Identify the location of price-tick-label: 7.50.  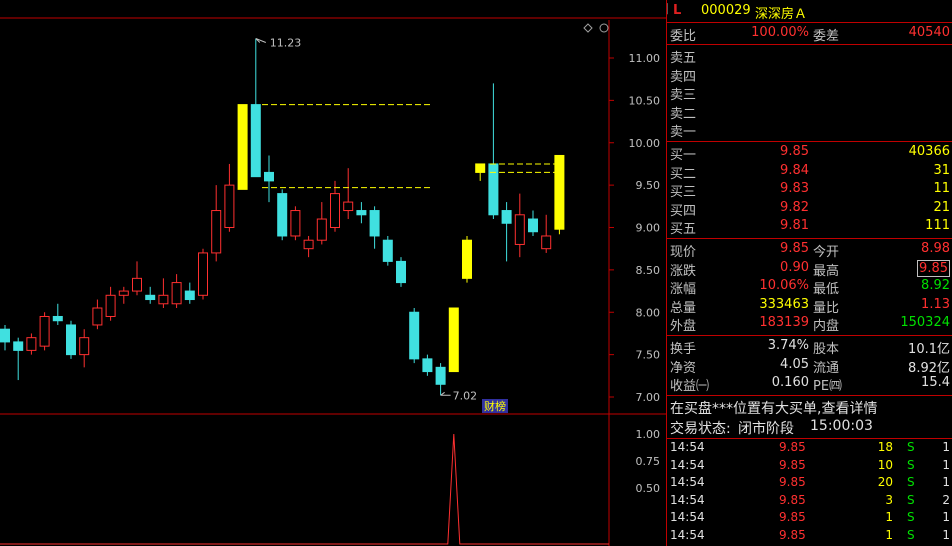
(648, 355).